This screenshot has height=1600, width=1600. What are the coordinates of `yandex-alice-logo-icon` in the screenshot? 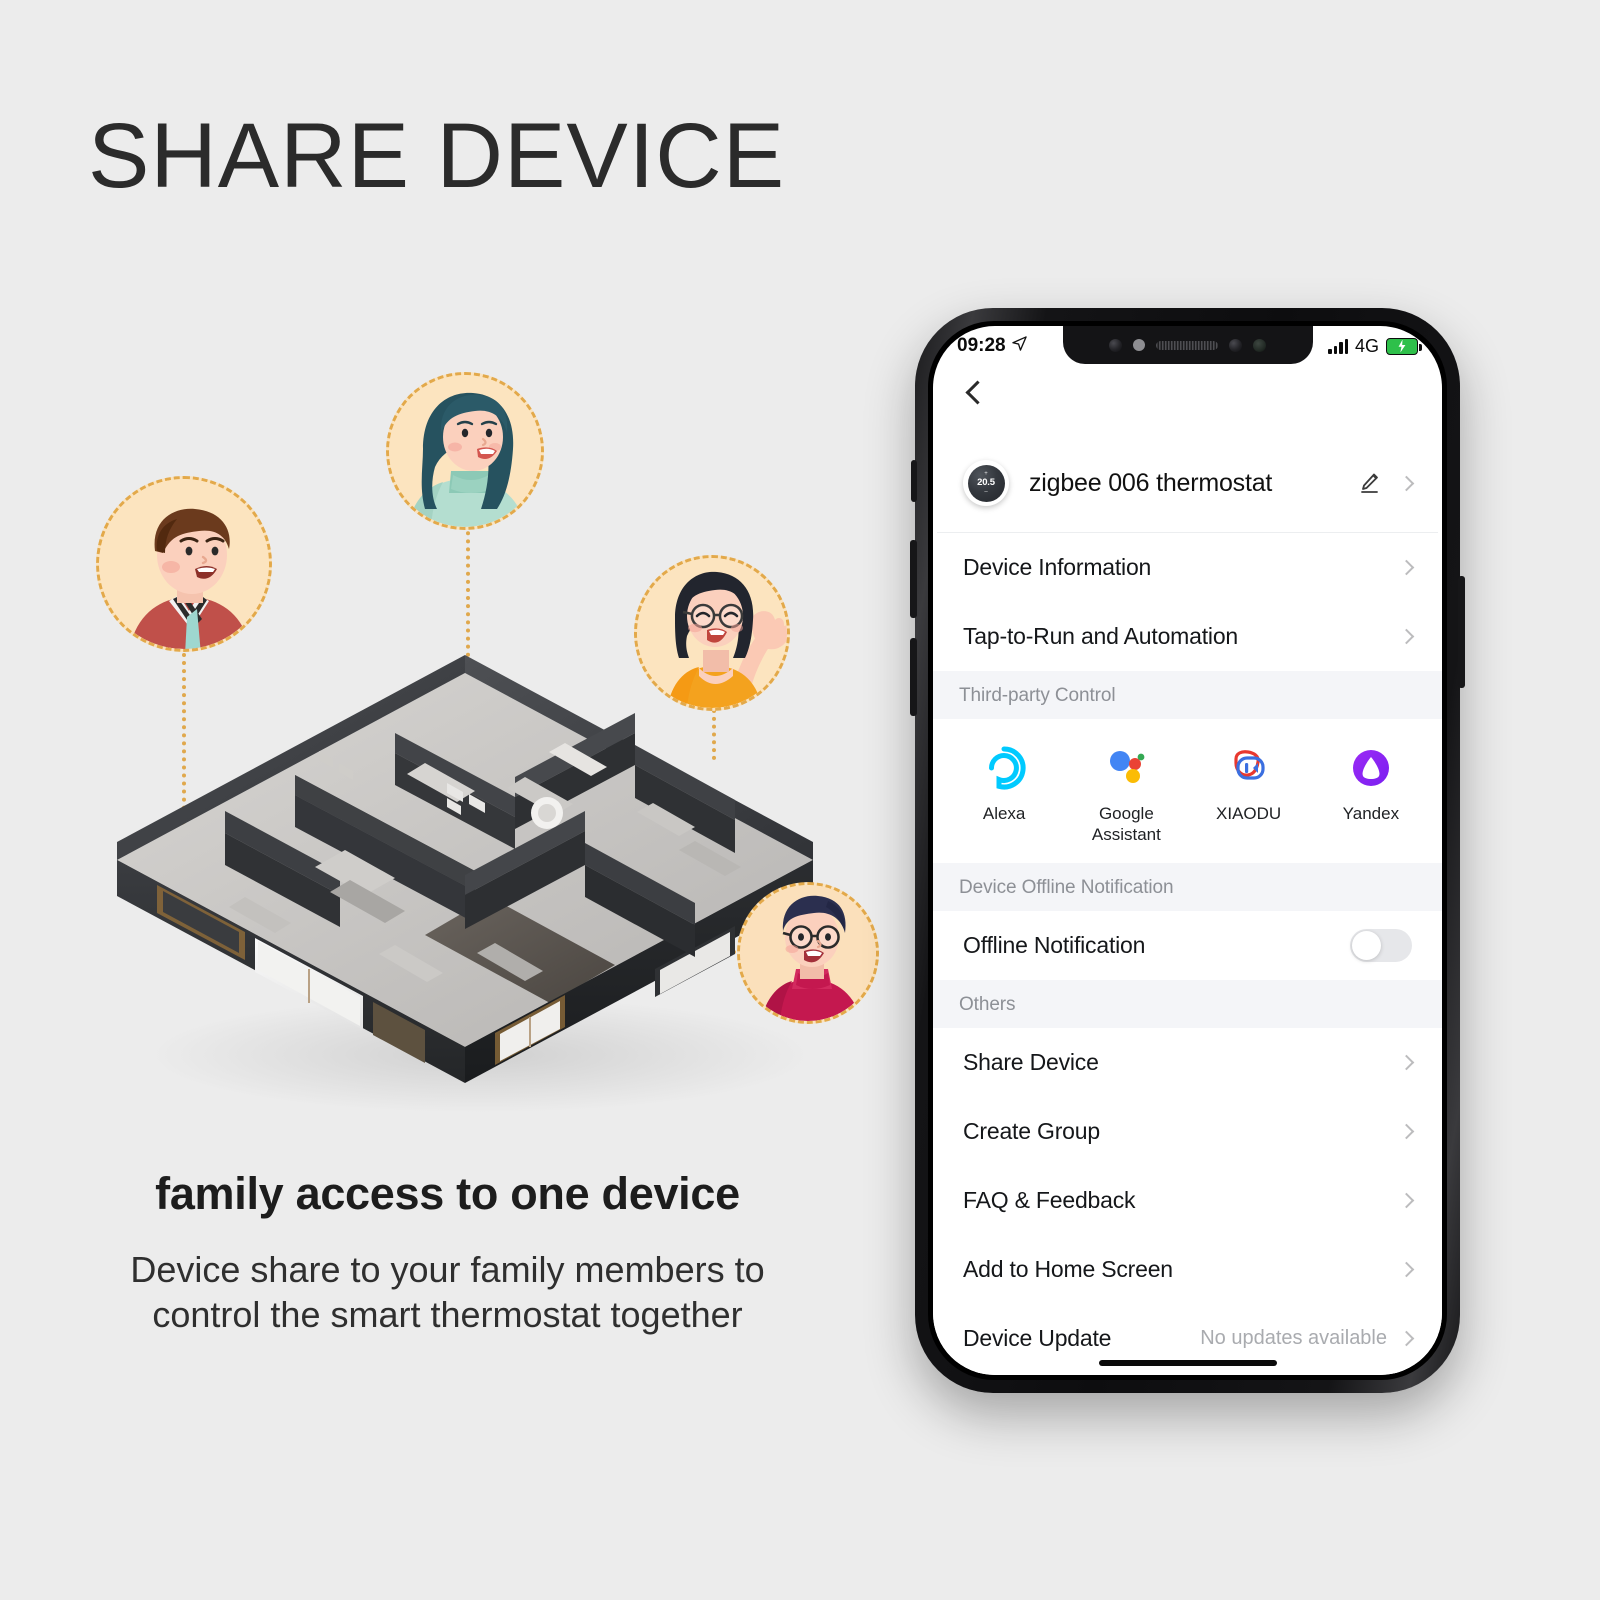 It's located at (1371, 768).